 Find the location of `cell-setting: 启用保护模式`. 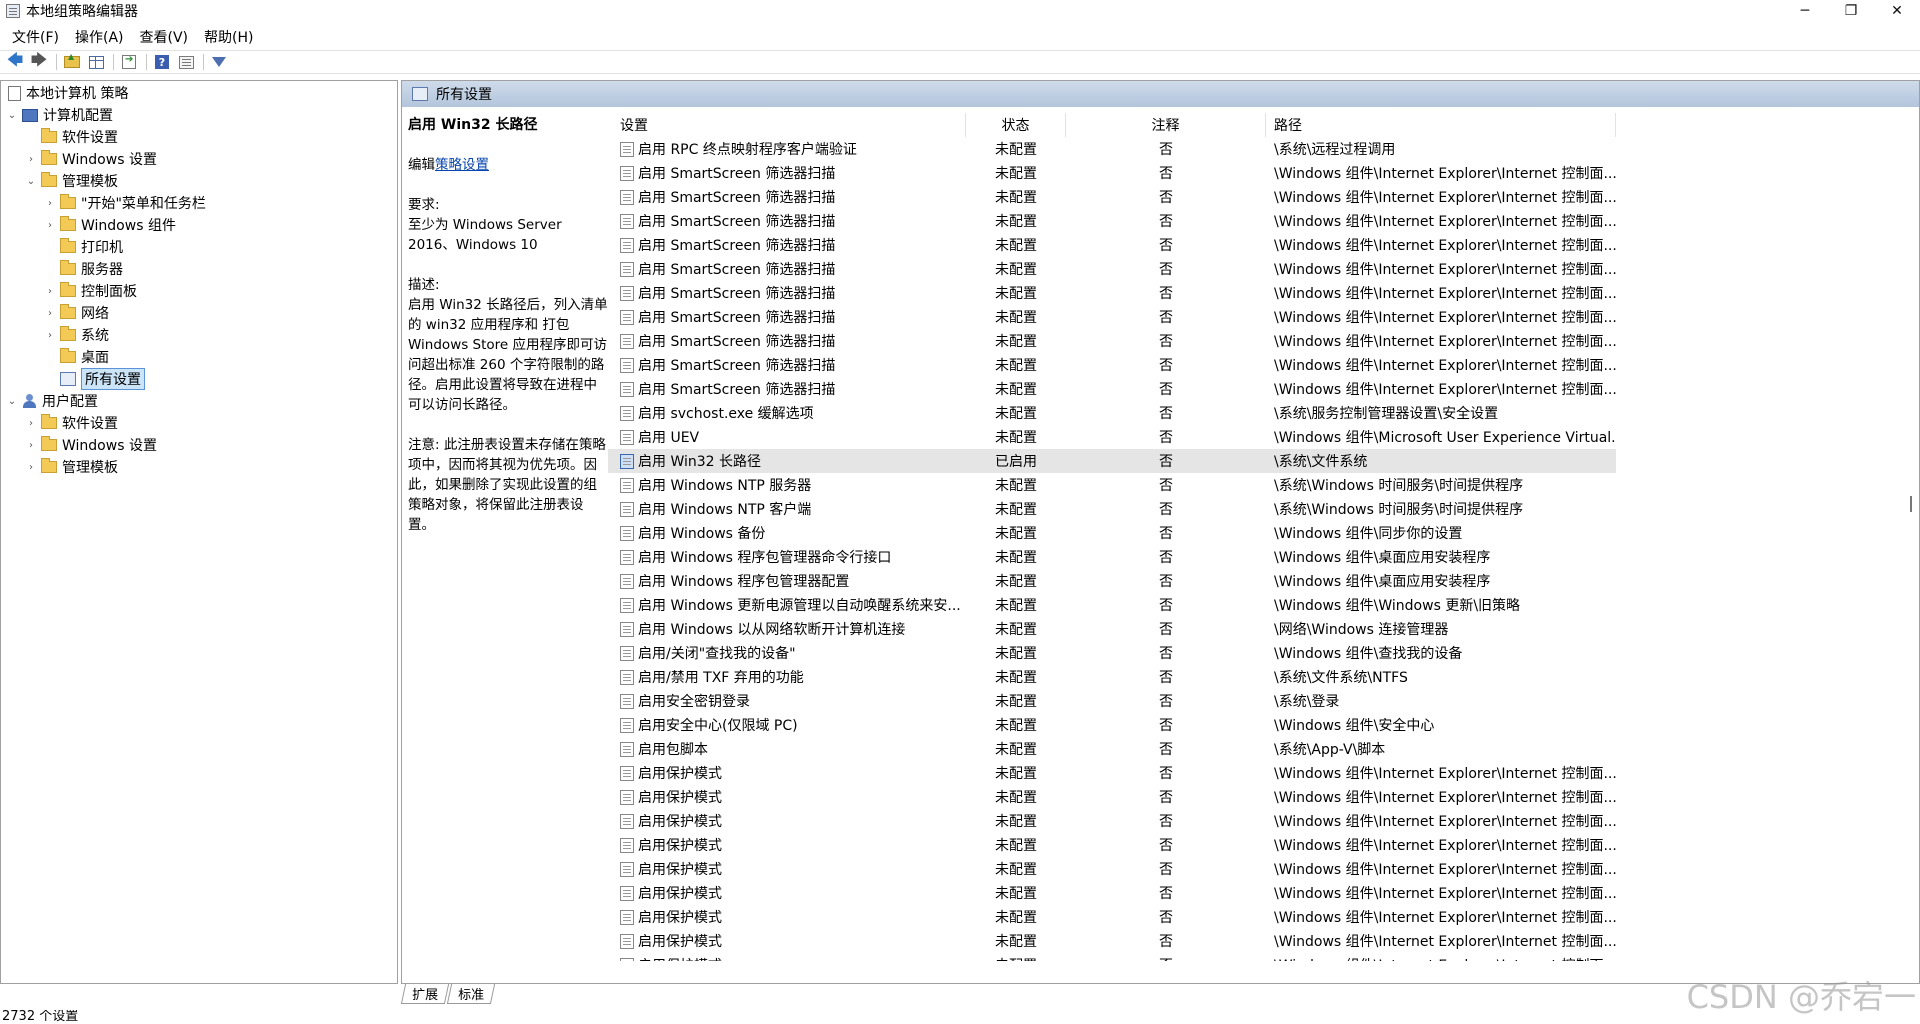

cell-setting: 启用保护模式 is located at coordinates (787, 773).